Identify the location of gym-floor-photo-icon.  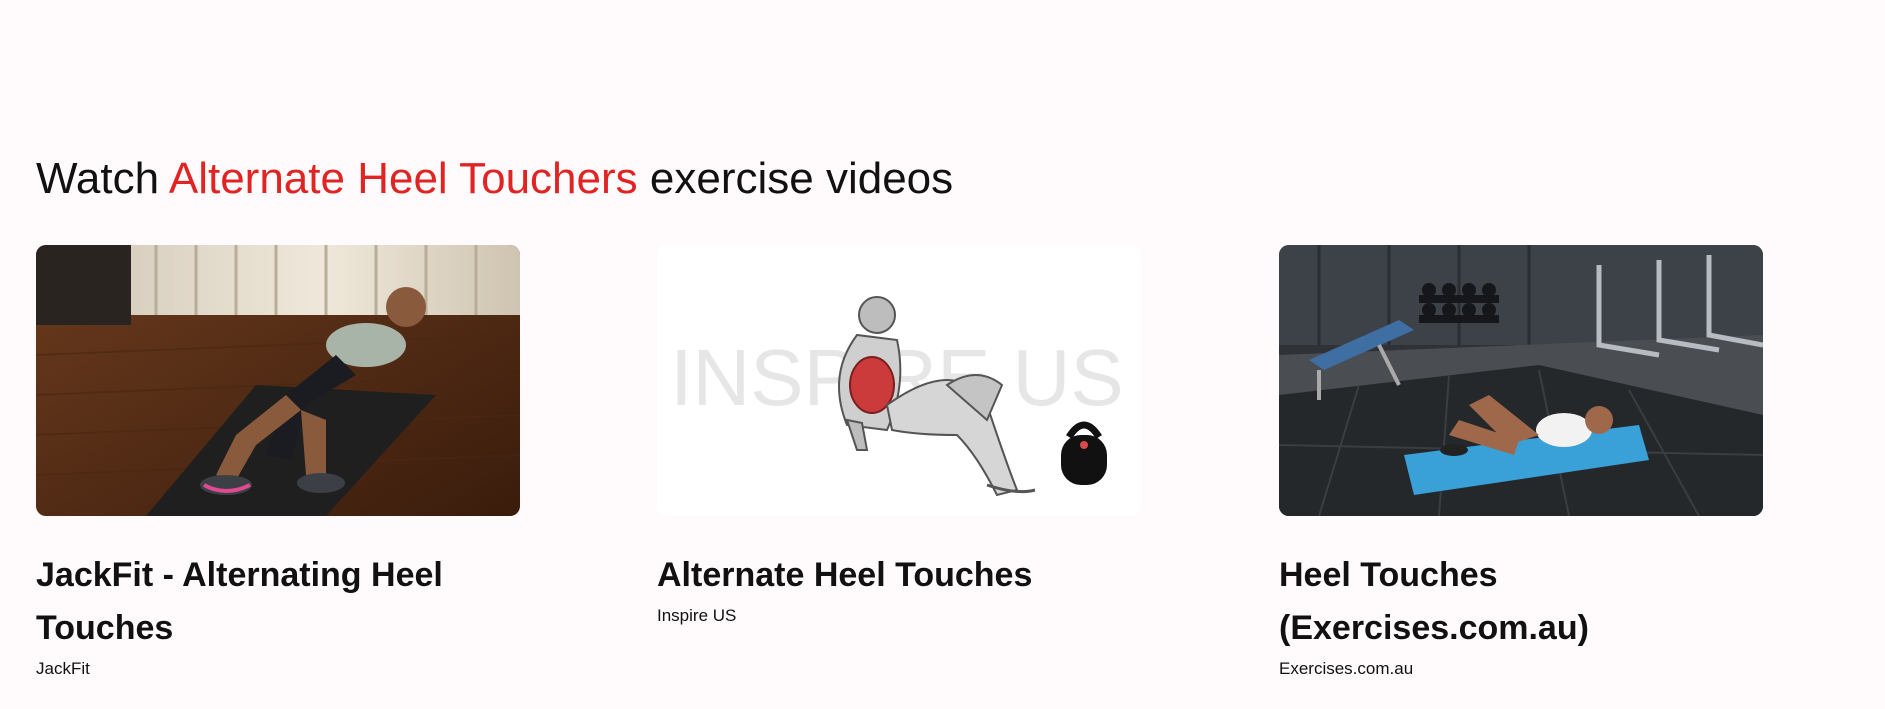
(1521, 380).